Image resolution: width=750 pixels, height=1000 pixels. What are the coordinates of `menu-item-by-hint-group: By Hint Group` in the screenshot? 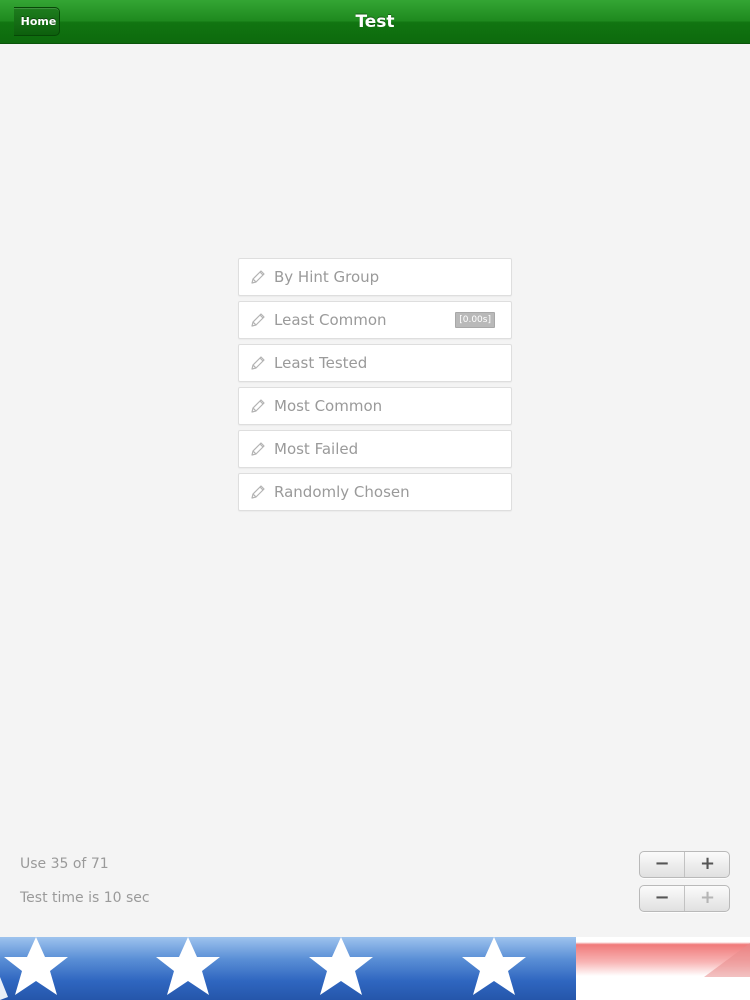 It's located at (375, 277).